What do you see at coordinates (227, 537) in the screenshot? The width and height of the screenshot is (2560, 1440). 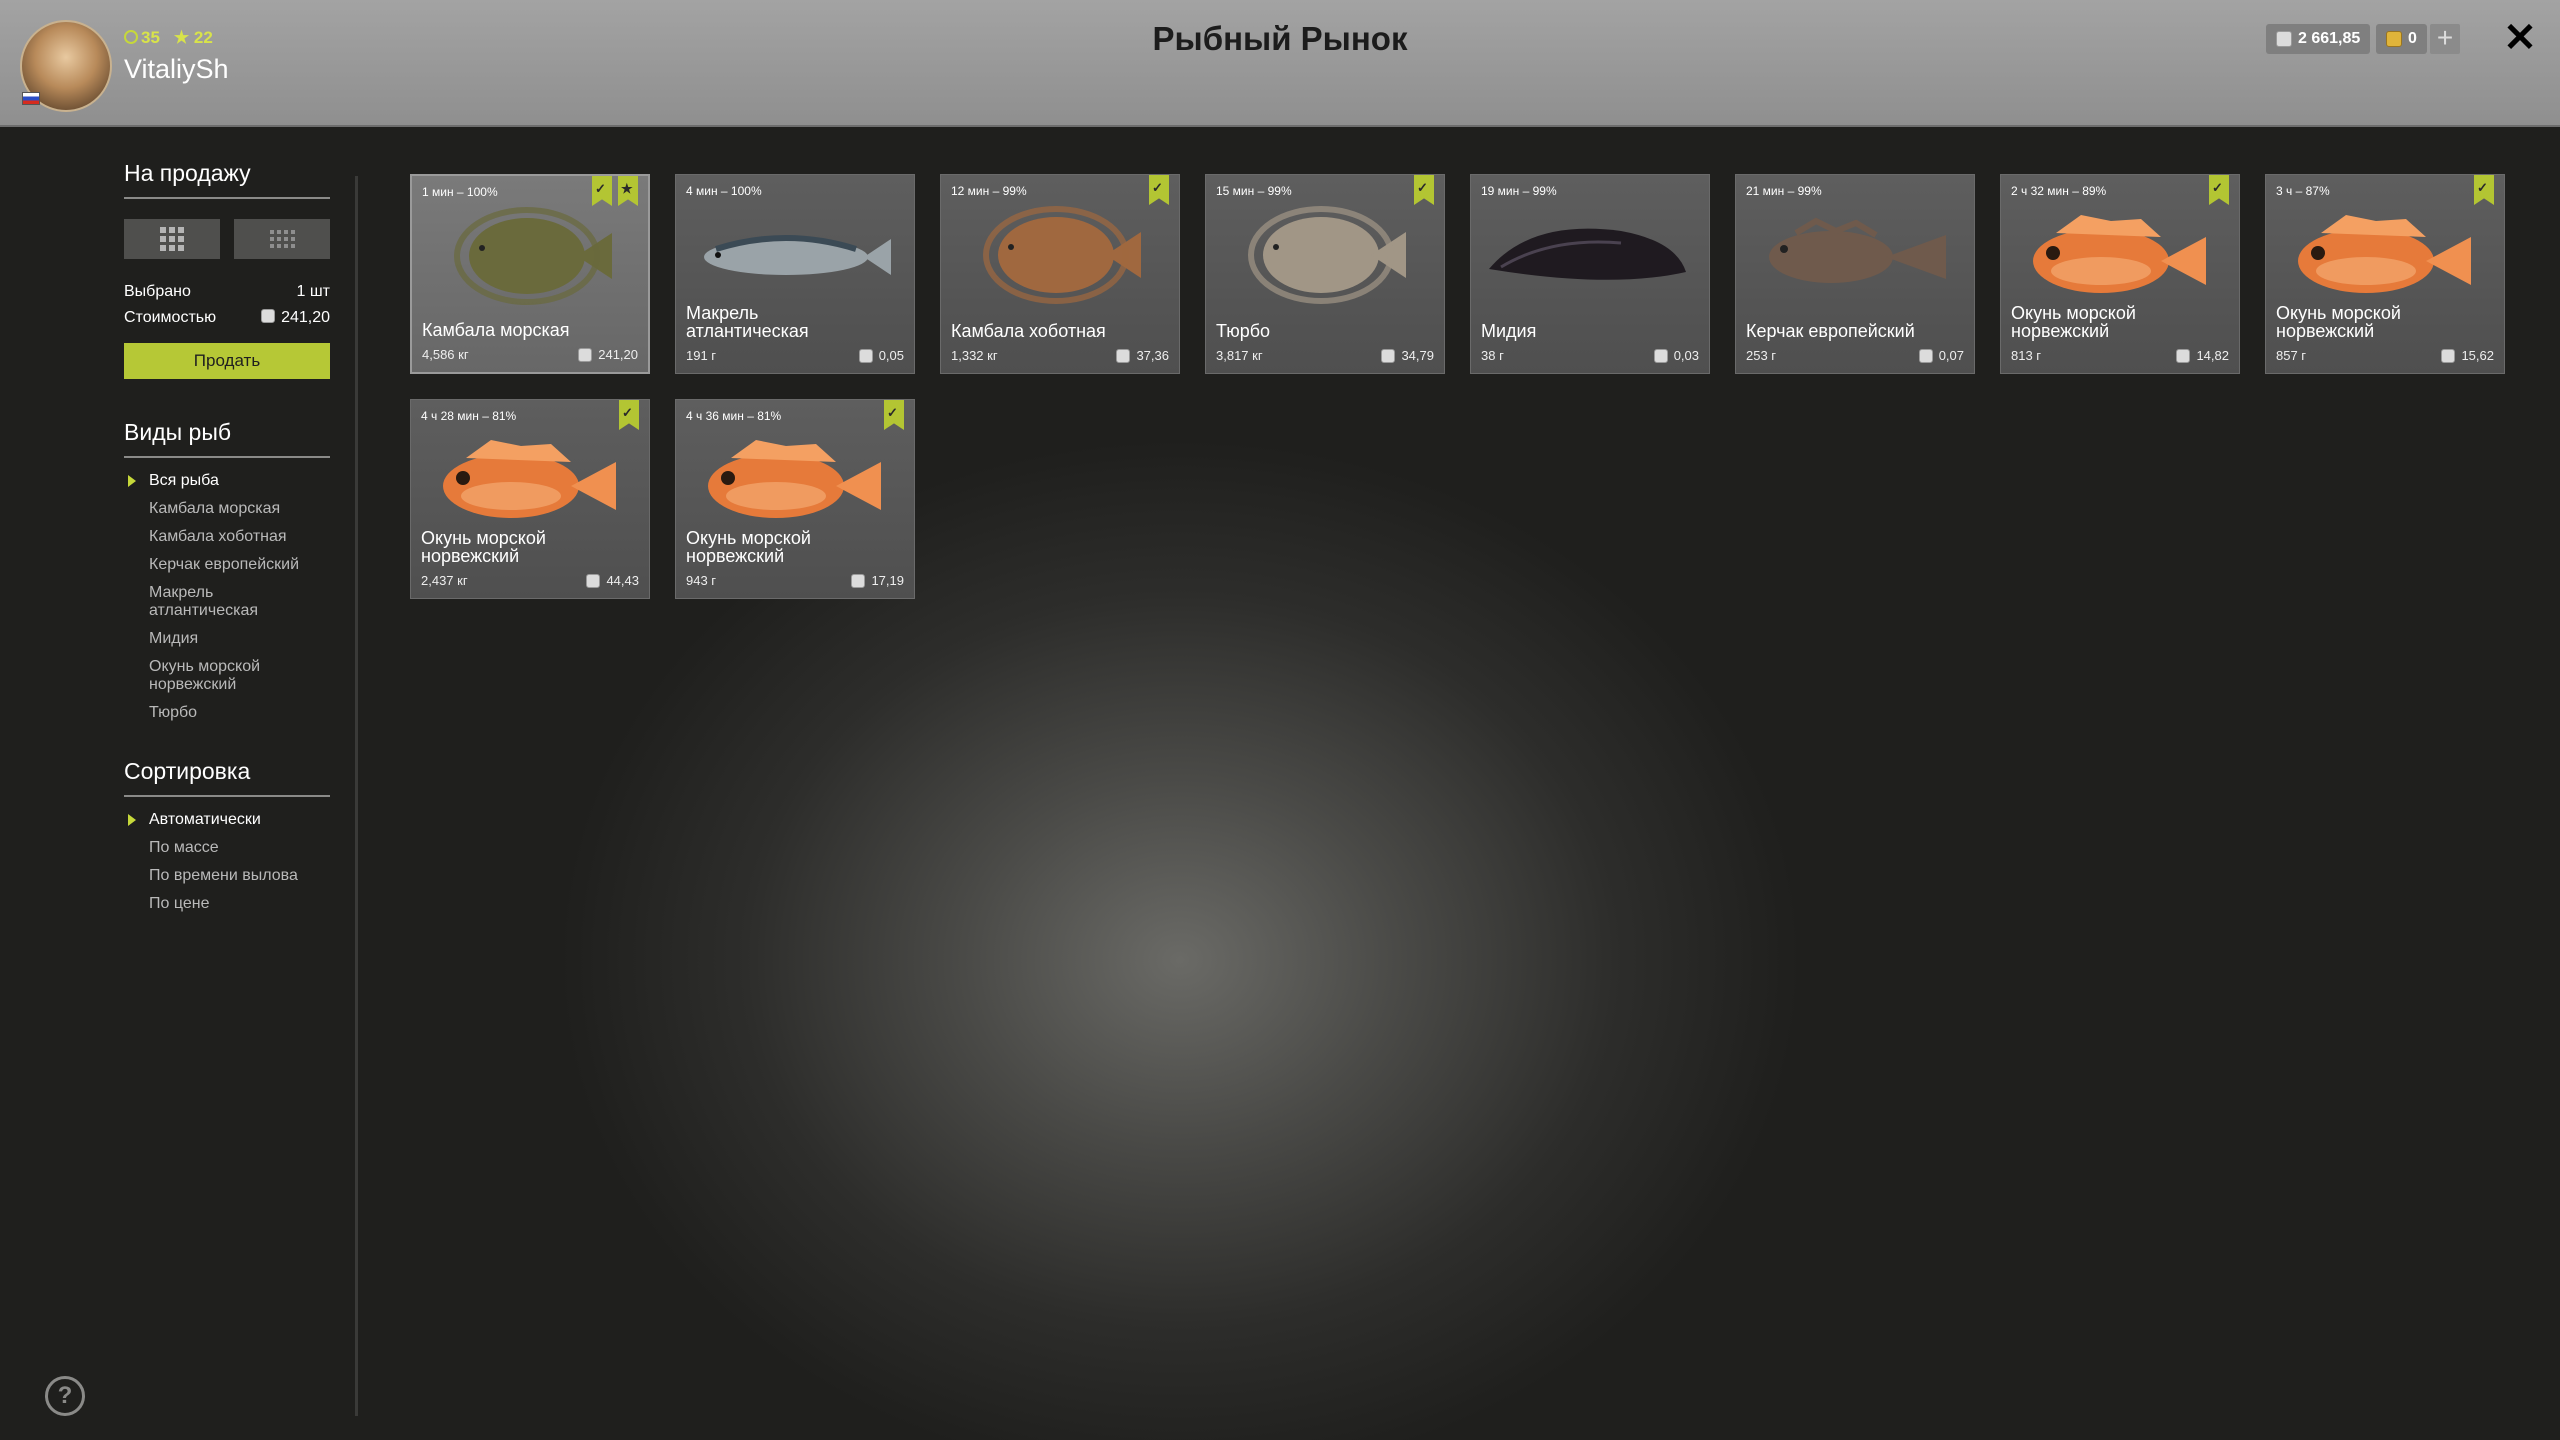 I see `species-item: Камбала хоботная` at bounding box center [227, 537].